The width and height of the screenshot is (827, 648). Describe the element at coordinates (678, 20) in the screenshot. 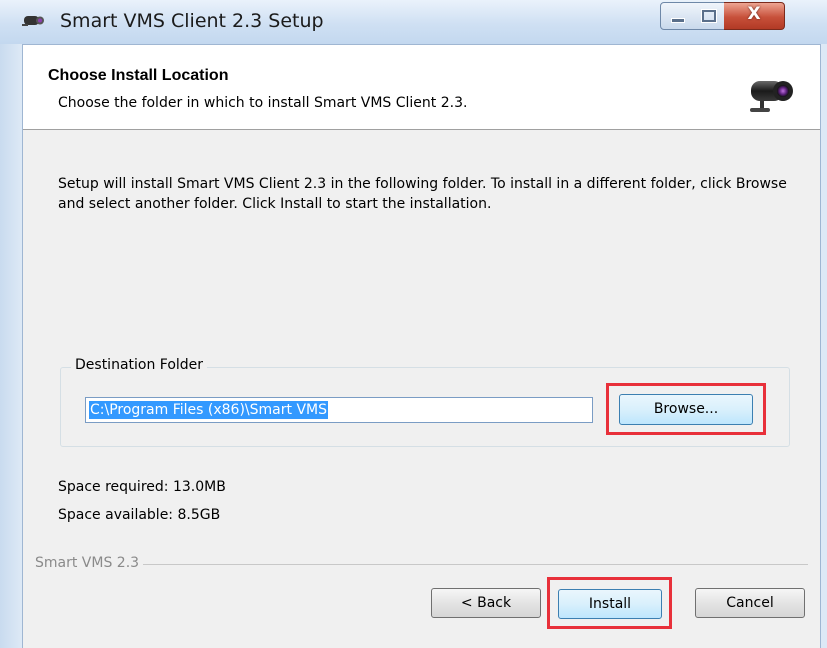

I see `minimize-icon` at that location.